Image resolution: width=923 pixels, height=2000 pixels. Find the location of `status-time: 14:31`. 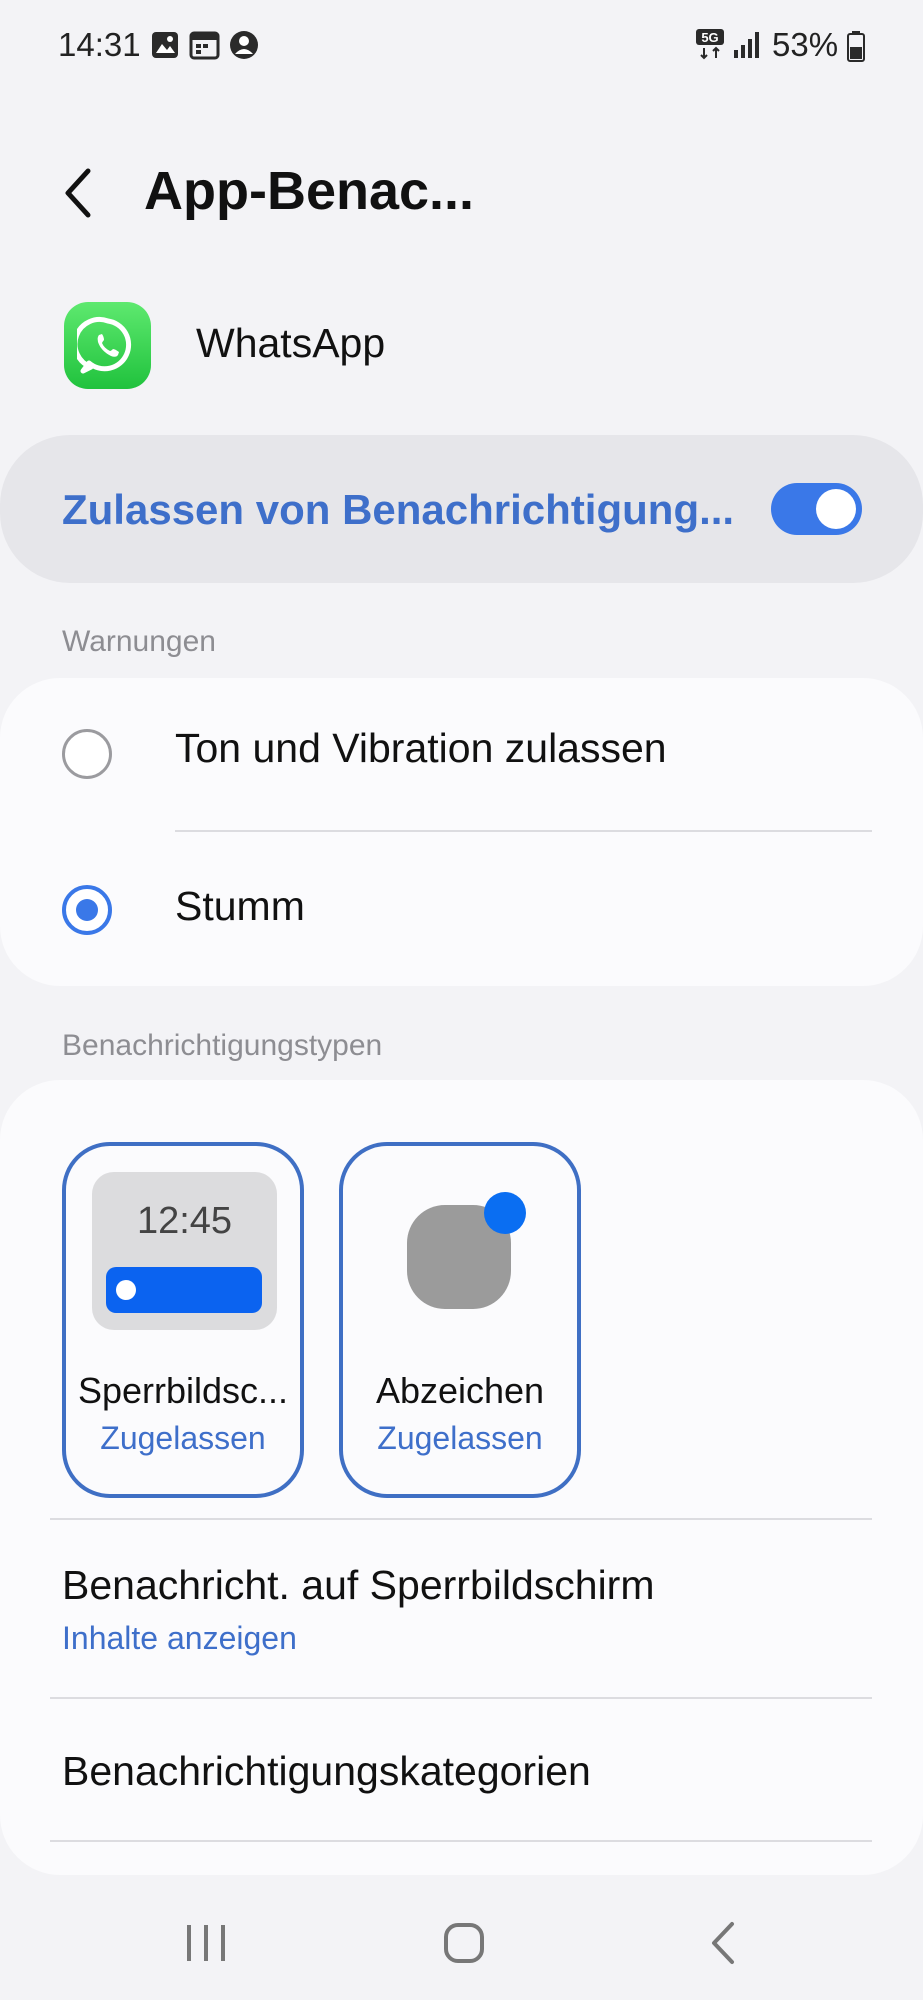

status-time: 14:31 is located at coordinates (99, 44).